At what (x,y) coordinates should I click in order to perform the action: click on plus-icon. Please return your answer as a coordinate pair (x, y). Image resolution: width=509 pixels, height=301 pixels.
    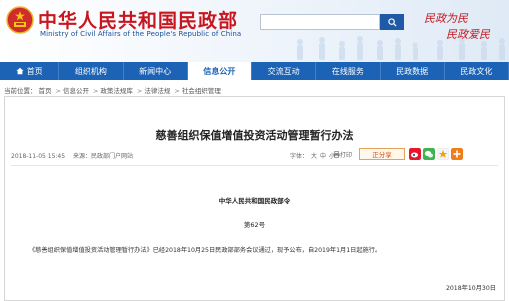
    Looking at the image, I should click on (457, 154).